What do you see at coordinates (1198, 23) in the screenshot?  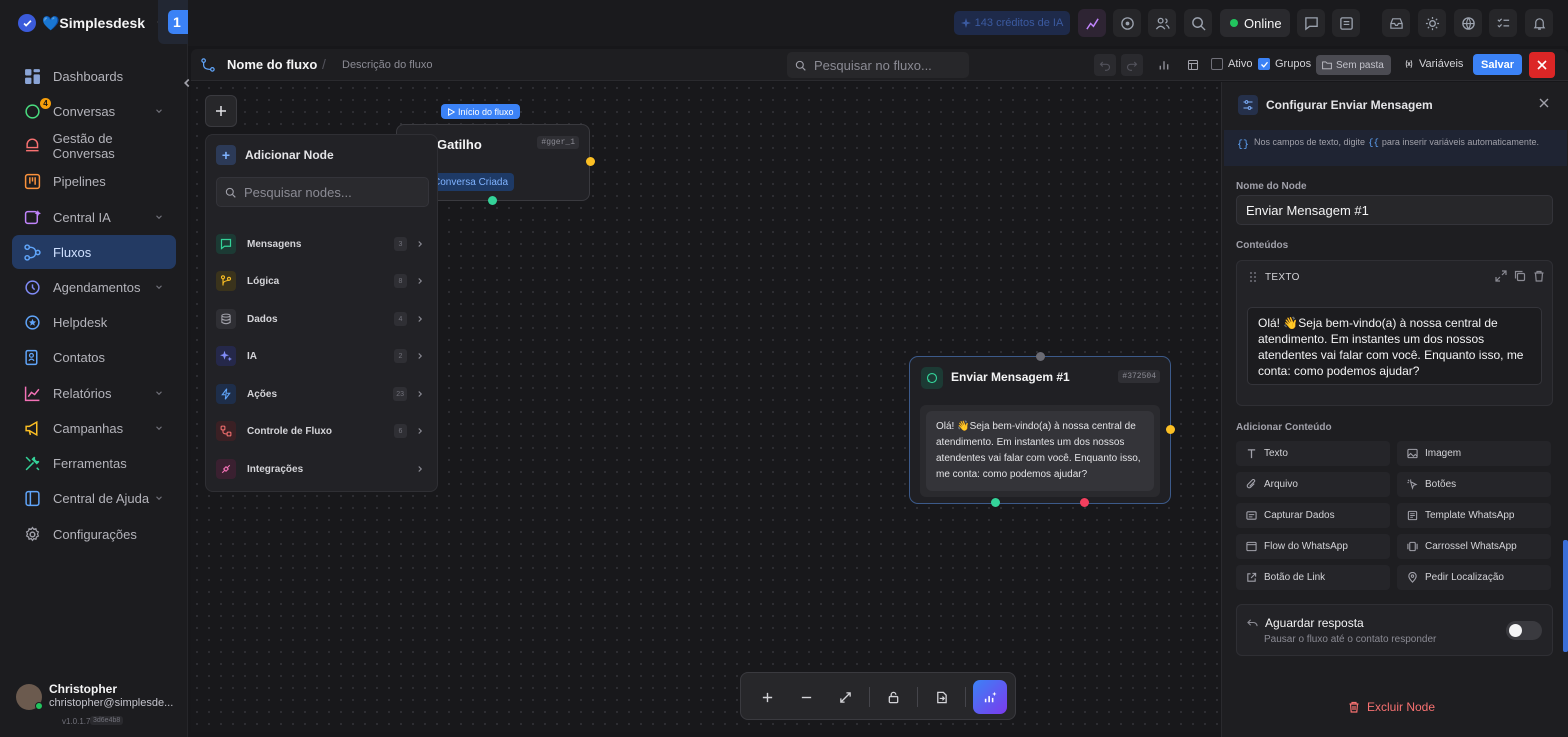 I see `search-button` at bounding box center [1198, 23].